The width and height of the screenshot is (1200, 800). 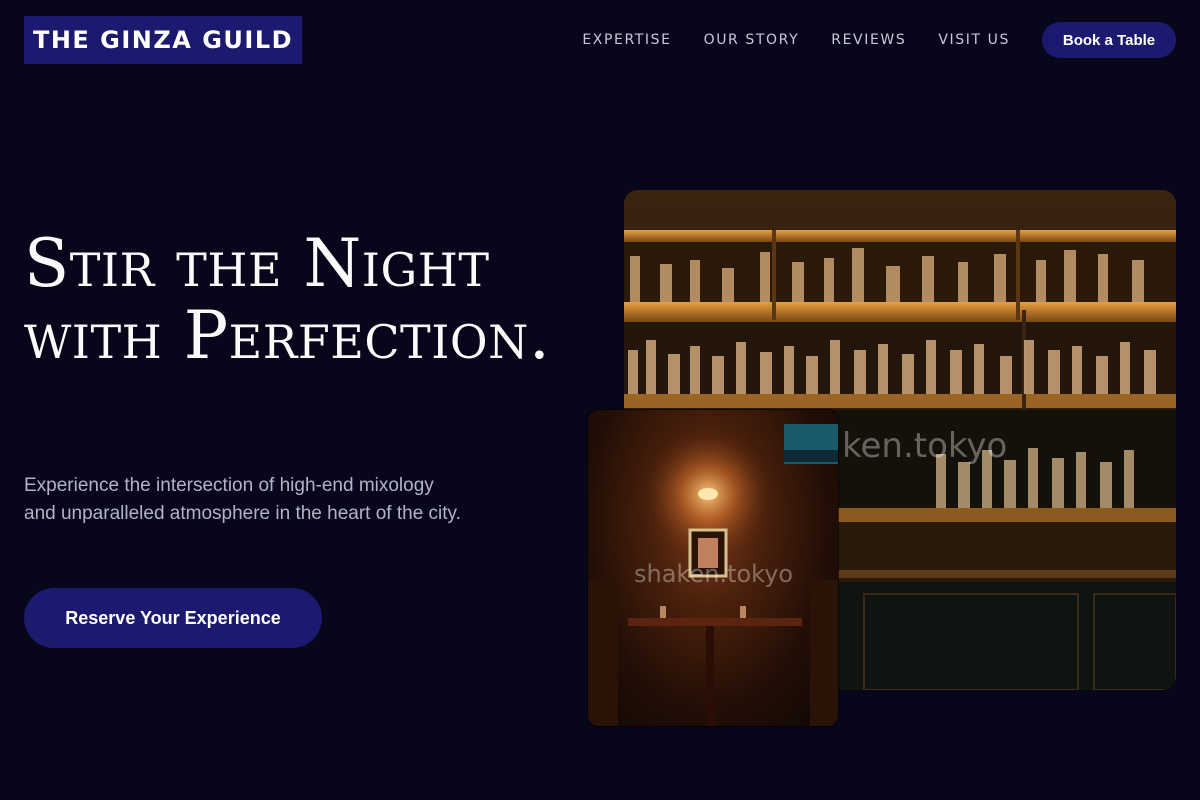 I want to click on nav-link-expertise: EXPERTISE, so click(x=626, y=40).